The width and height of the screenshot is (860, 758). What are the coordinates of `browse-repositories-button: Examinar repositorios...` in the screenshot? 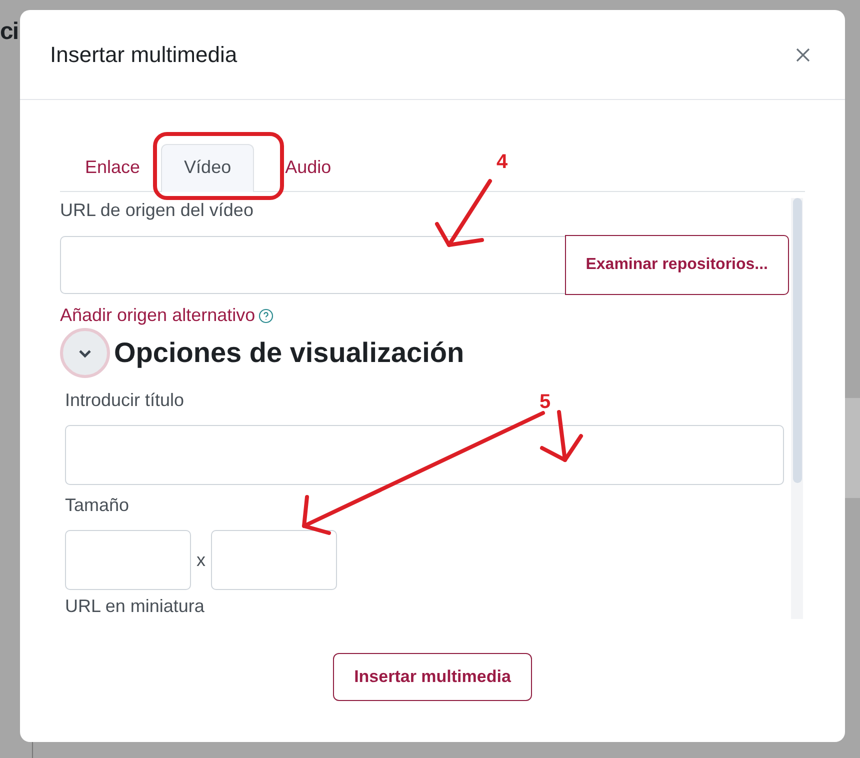 It's located at (676, 265).